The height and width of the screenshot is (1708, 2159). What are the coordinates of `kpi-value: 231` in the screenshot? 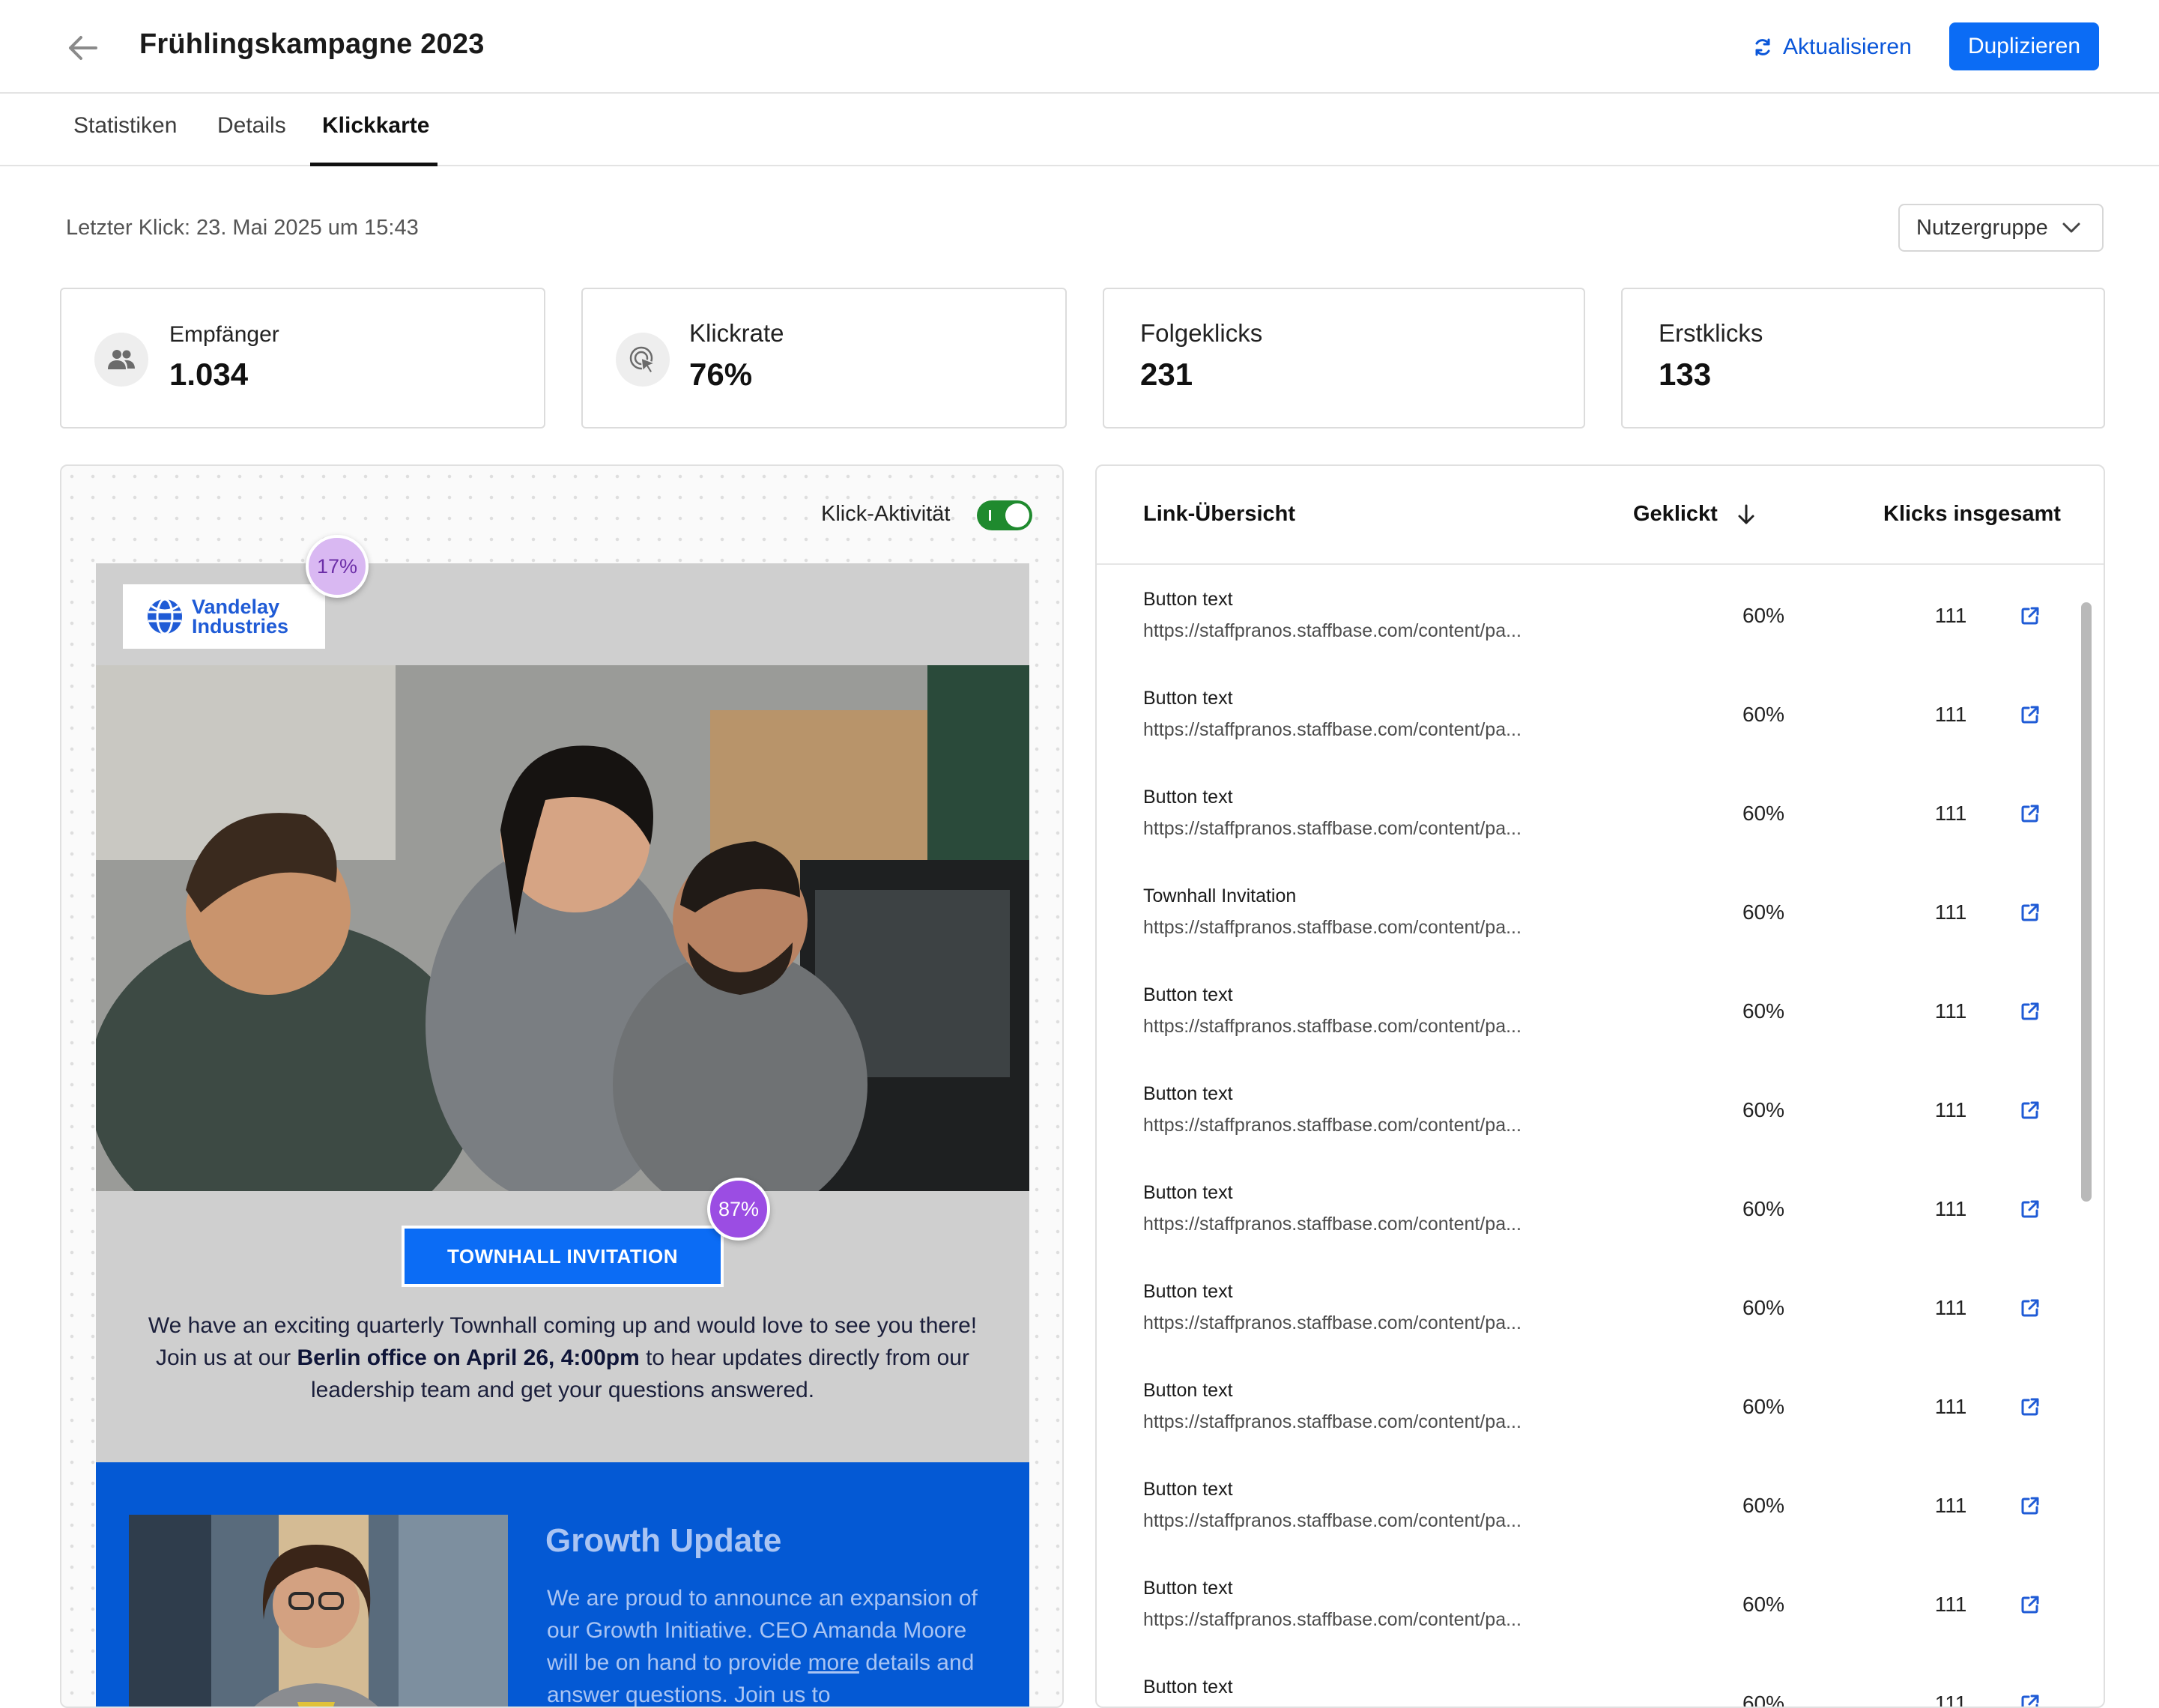 It's located at (1166, 374).